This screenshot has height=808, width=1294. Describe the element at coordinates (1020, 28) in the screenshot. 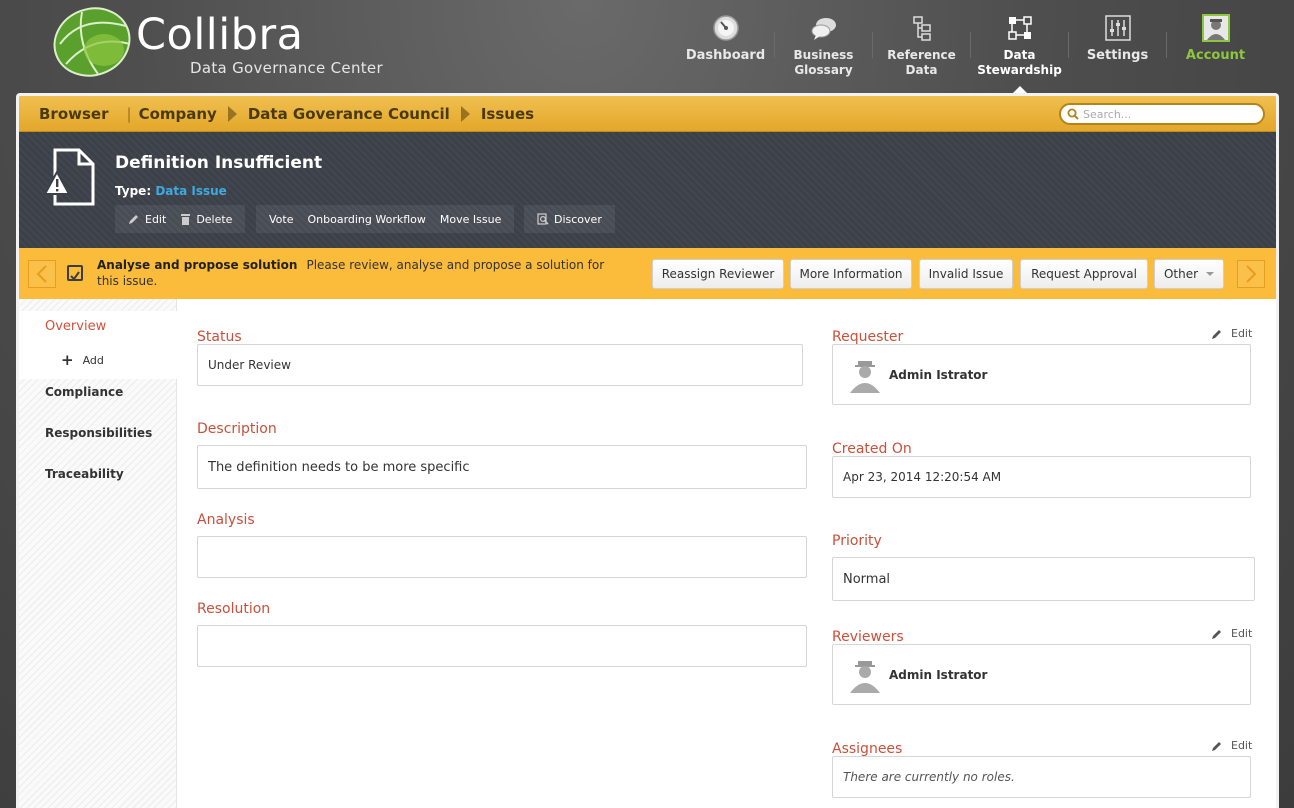

I see `stewardship-network-icon` at that location.